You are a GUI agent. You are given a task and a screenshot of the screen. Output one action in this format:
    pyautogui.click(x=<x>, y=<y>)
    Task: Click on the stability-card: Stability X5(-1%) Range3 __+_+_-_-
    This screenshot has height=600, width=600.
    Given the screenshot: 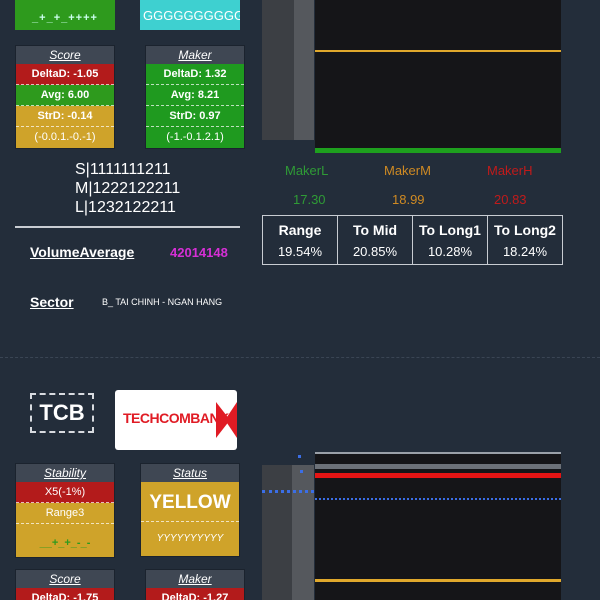 What is the action you would take?
    pyautogui.click(x=65, y=510)
    